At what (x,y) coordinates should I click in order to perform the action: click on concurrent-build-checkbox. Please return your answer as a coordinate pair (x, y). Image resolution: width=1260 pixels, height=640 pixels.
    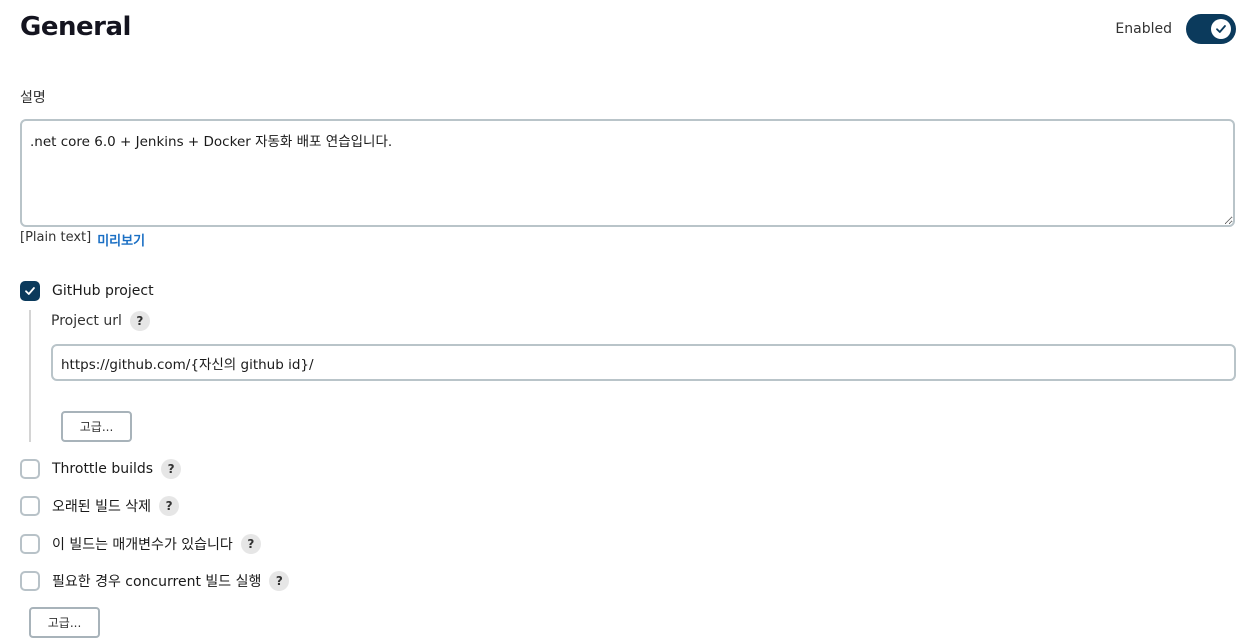
    Looking at the image, I should click on (30, 581).